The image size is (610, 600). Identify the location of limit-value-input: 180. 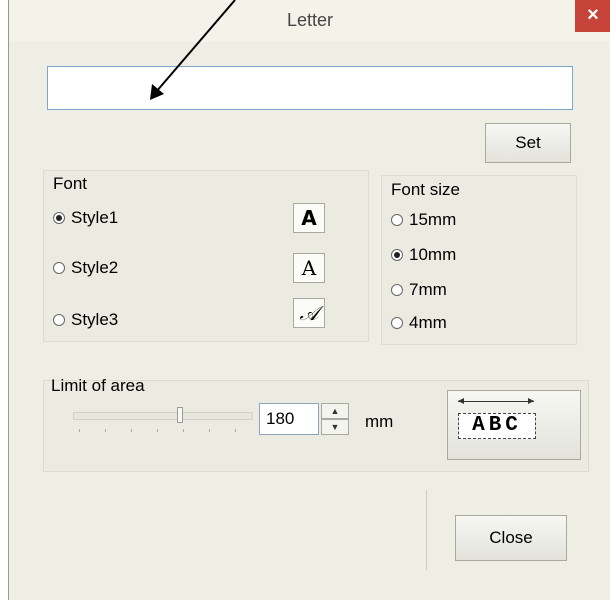
(289, 419).